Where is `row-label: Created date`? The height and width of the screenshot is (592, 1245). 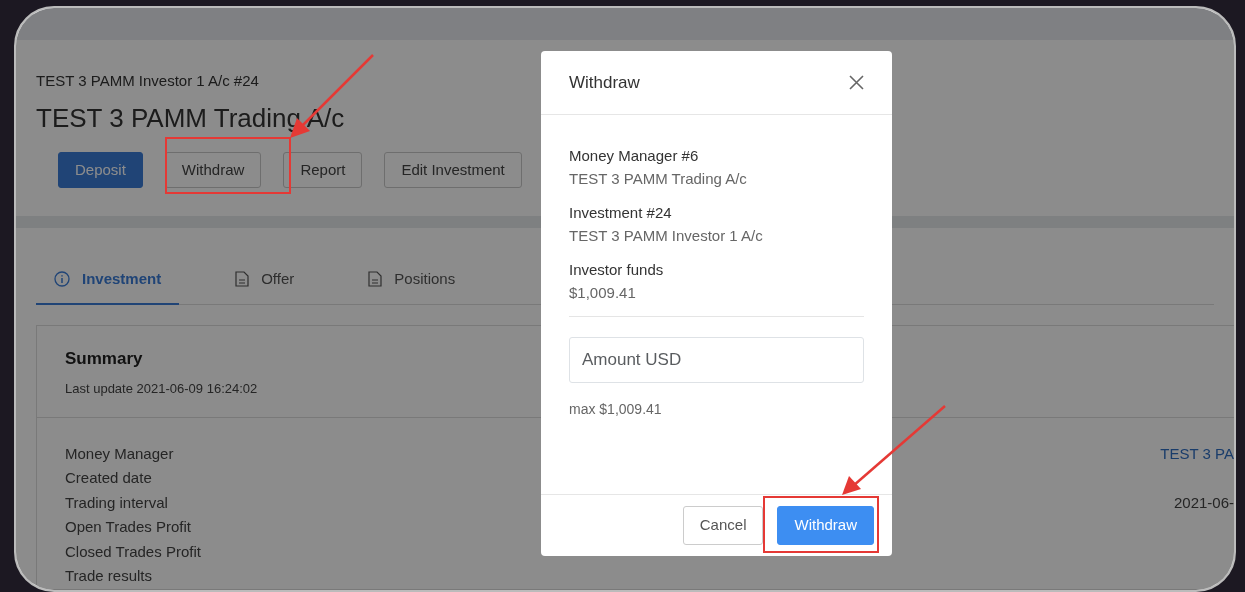 row-label: Created date is located at coordinates (108, 478).